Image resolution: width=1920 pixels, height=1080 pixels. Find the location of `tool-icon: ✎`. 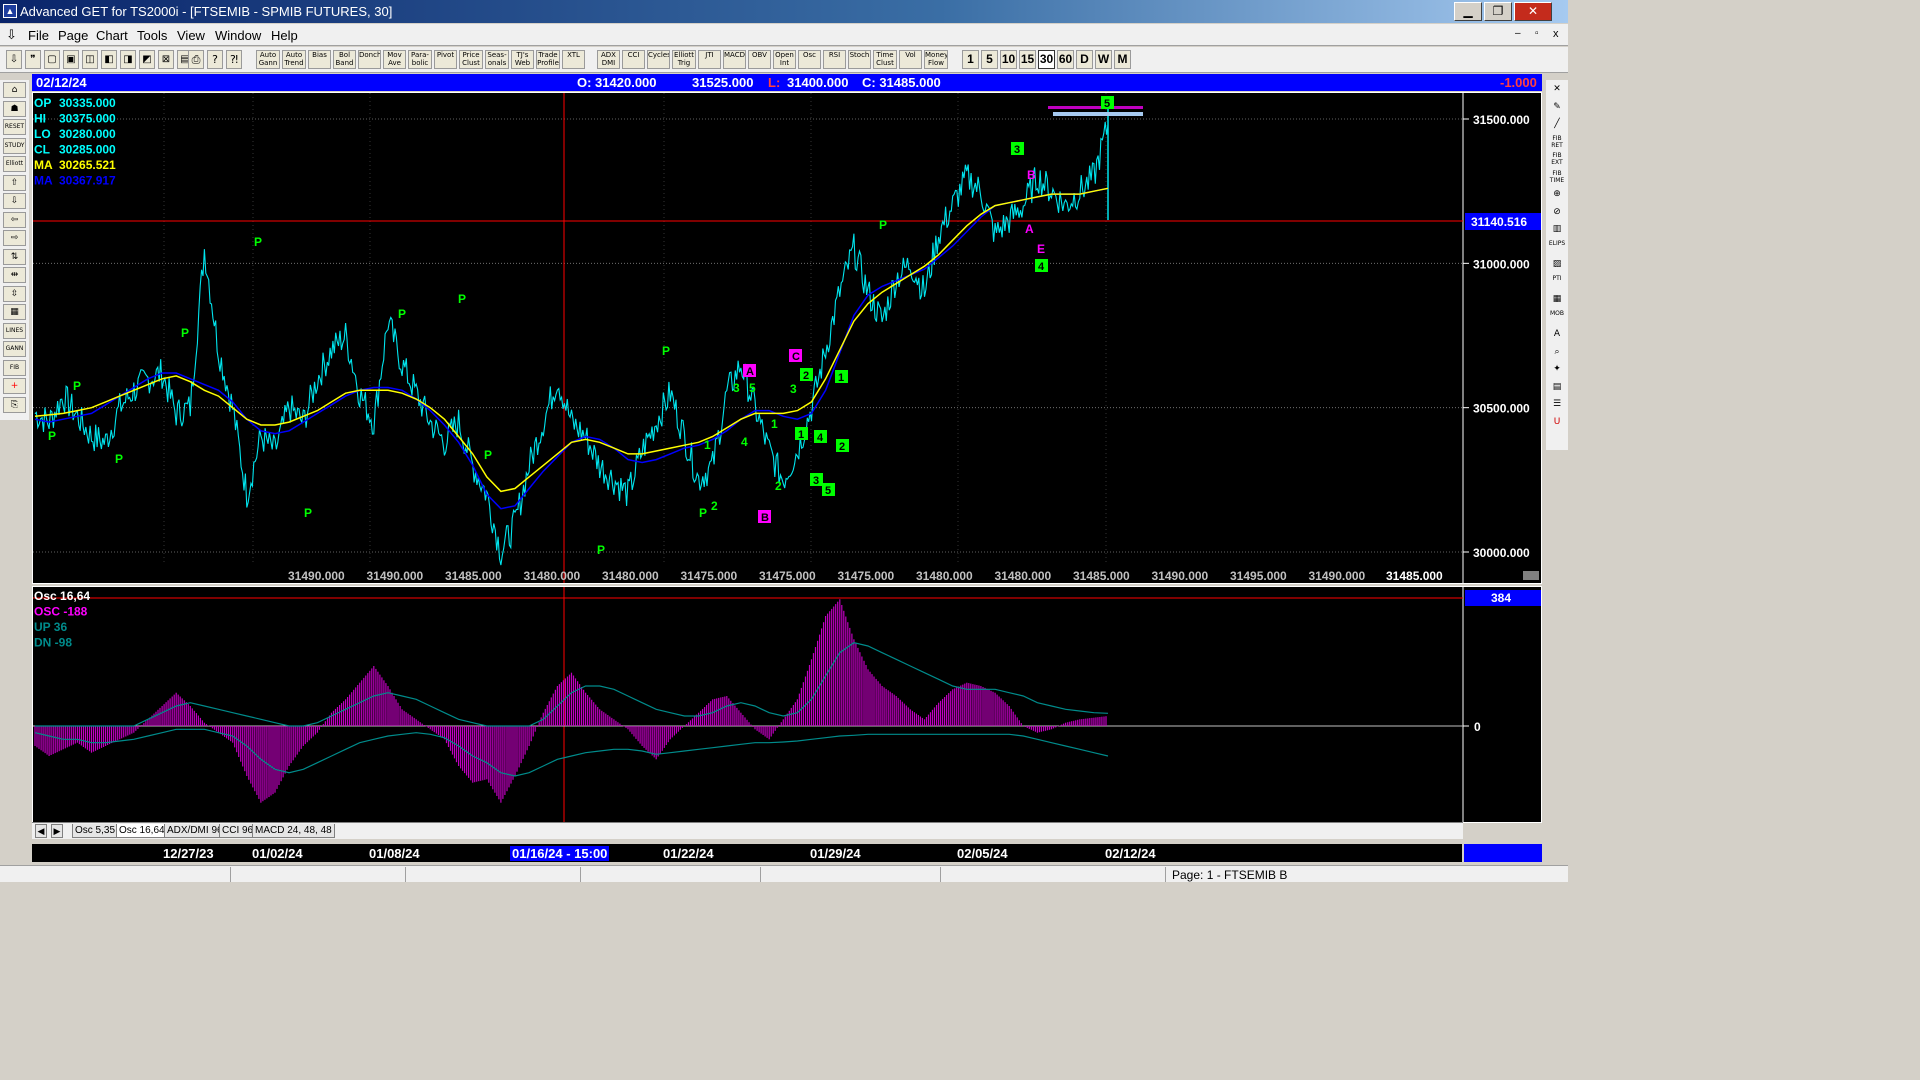

tool-icon: ✎ is located at coordinates (1557, 108).